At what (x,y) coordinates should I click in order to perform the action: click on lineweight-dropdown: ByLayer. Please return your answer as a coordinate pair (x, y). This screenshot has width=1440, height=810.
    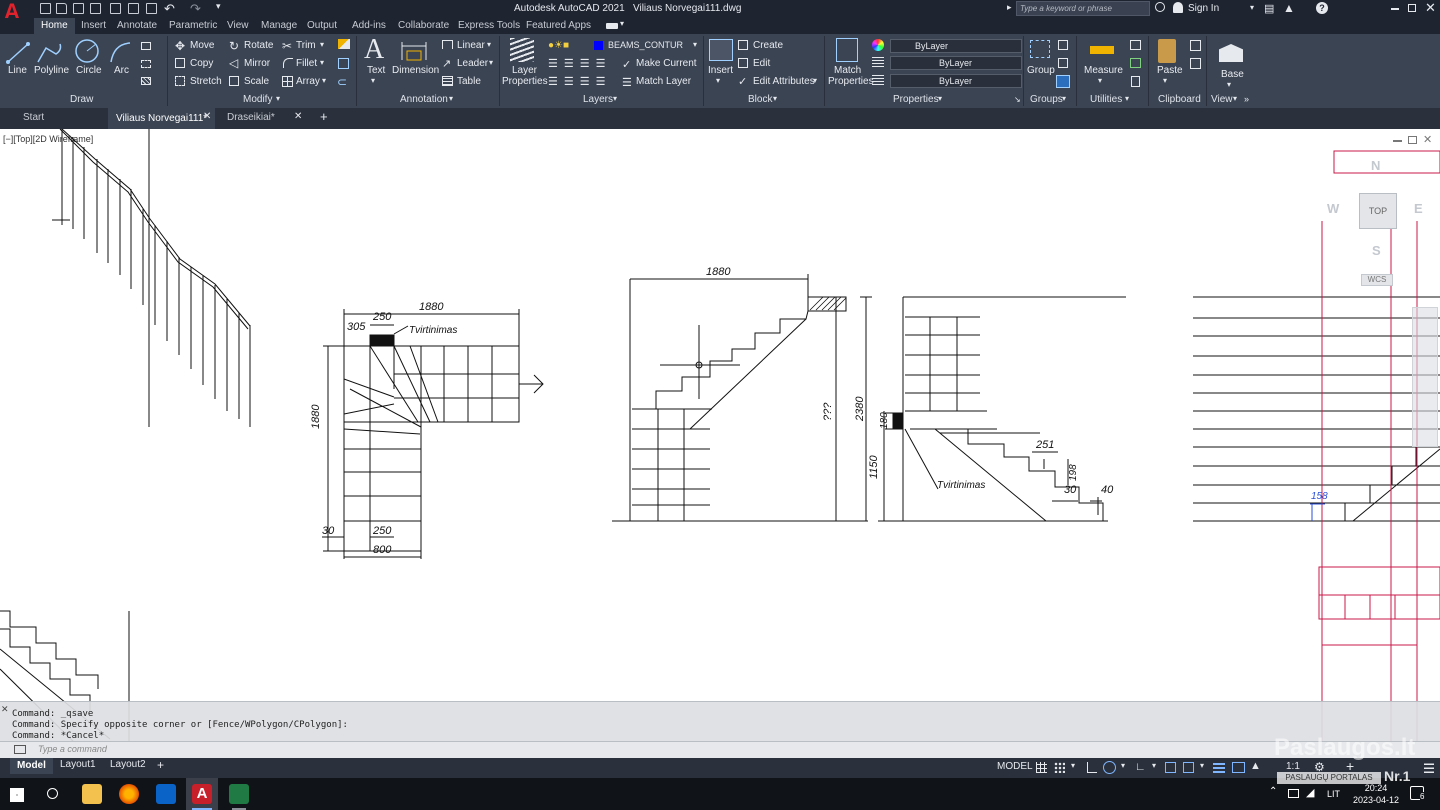
    Looking at the image, I should click on (956, 81).